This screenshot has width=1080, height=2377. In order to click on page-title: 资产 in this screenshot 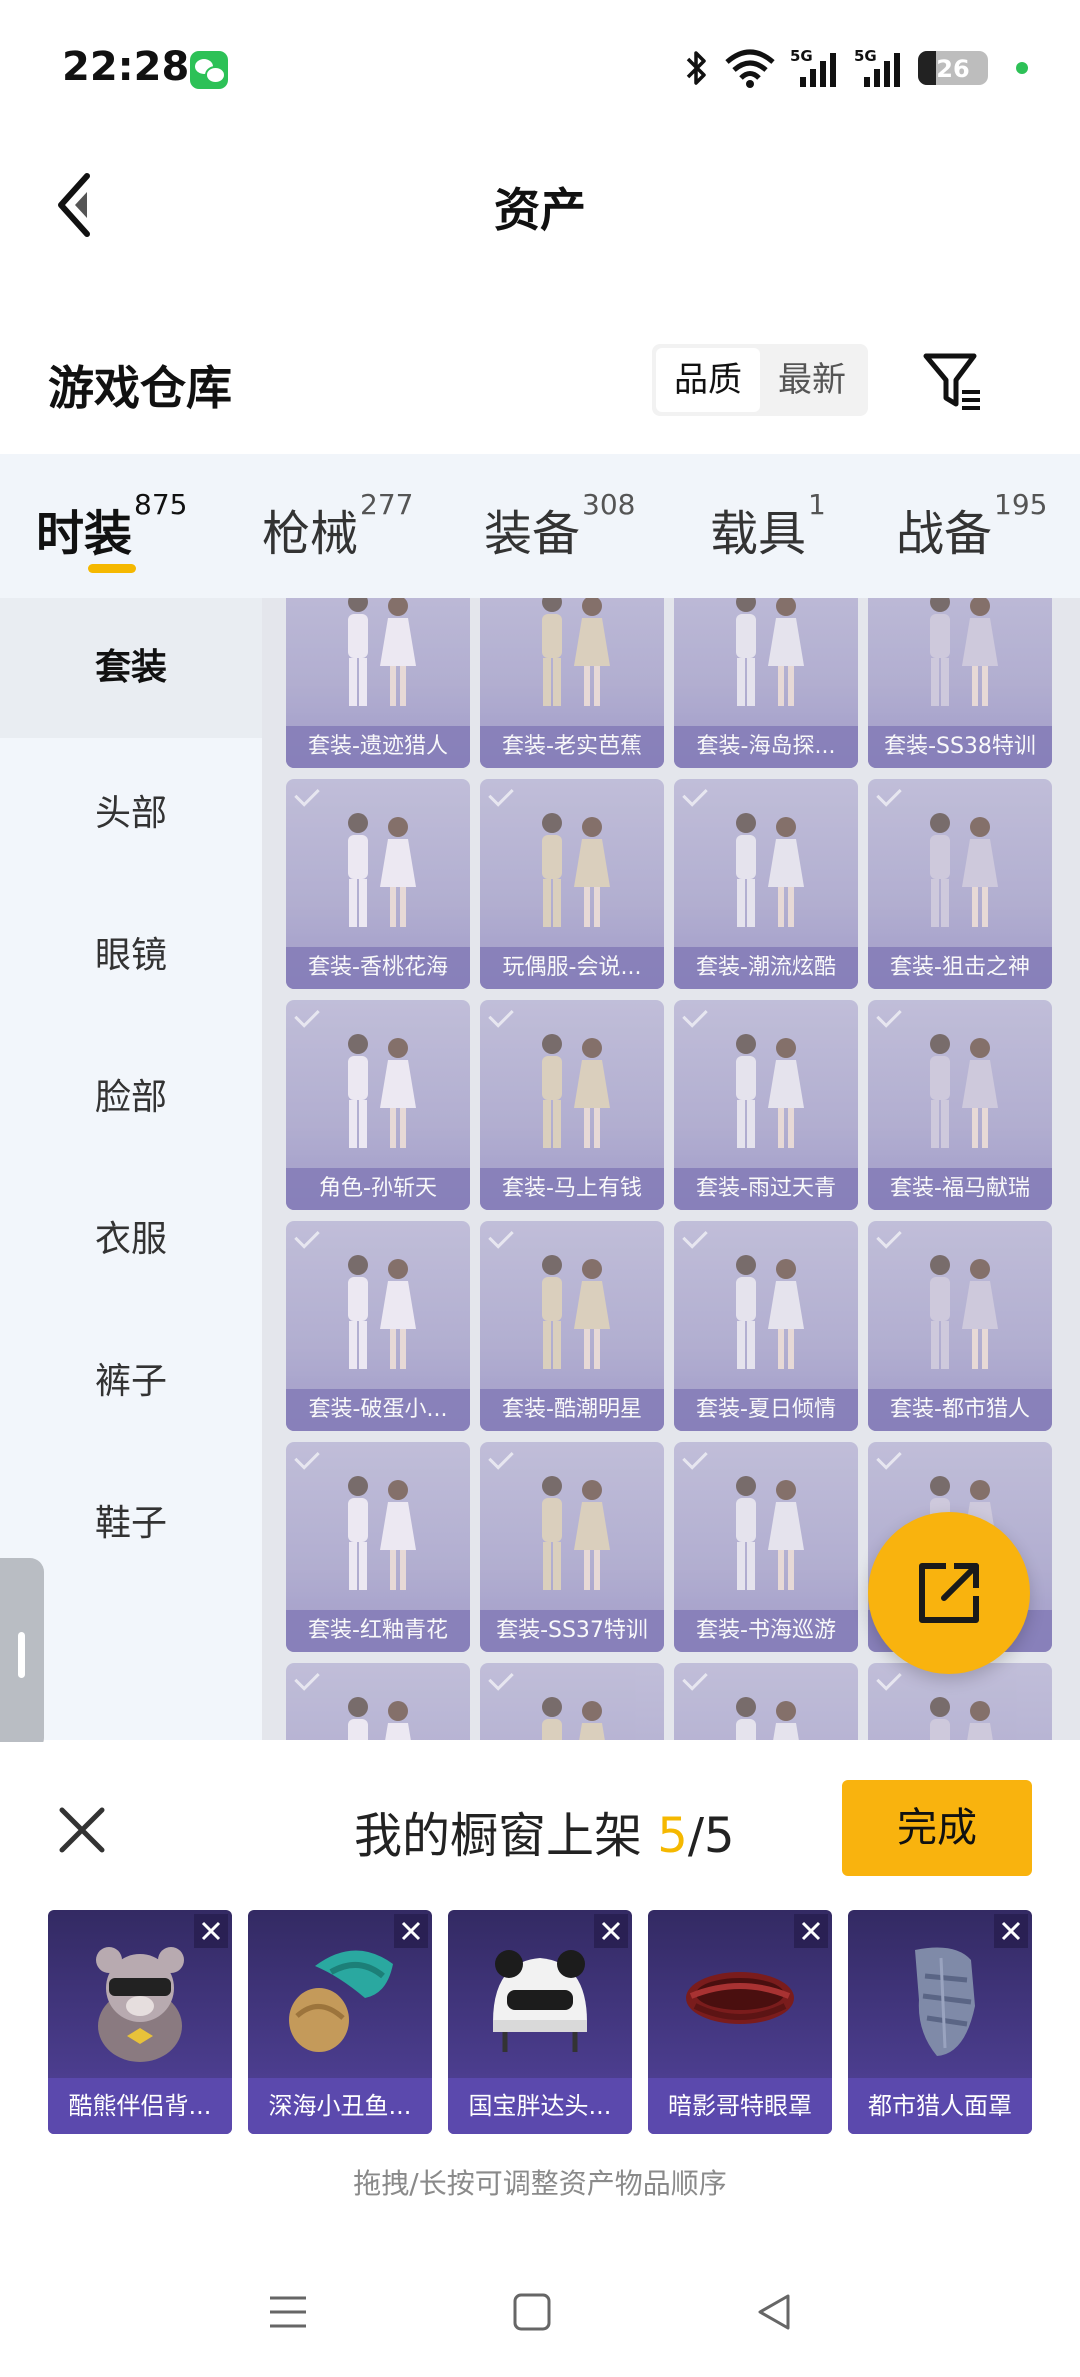, I will do `click(540, 210)`.